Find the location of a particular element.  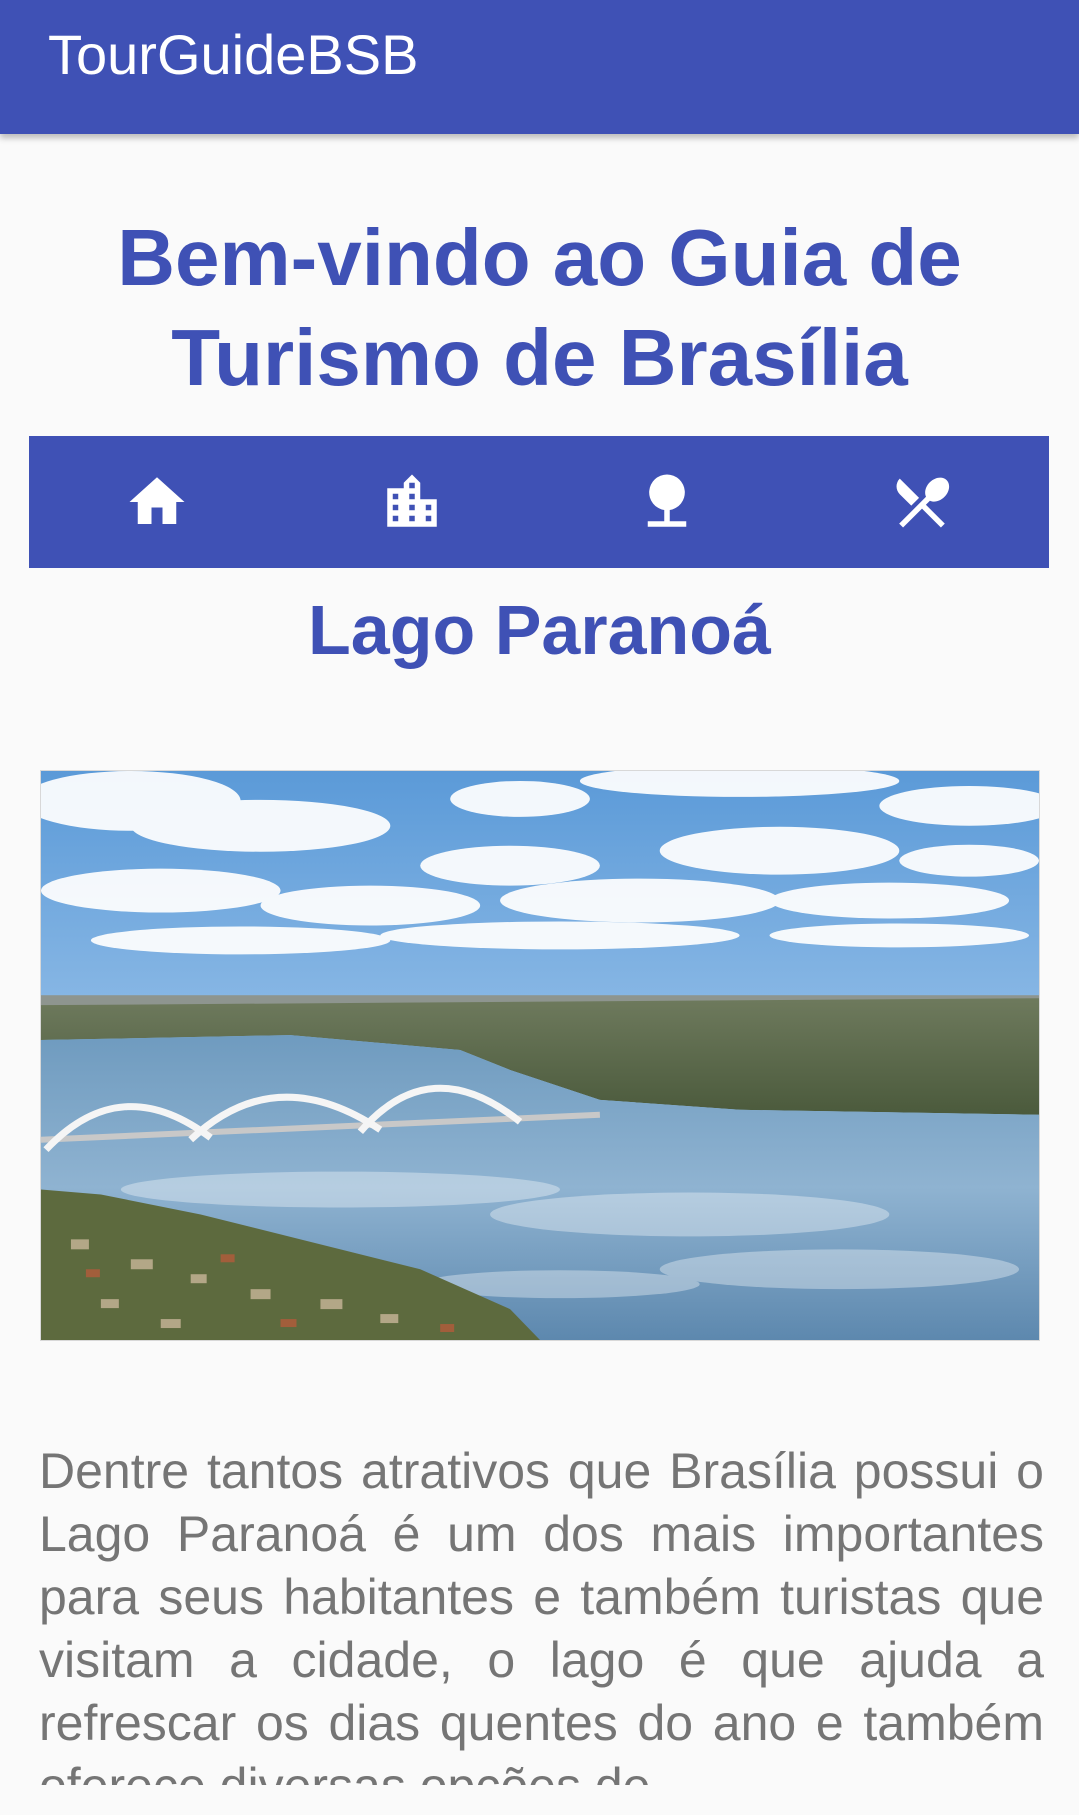

category-tab-bar is located at coordinates (539, 502).